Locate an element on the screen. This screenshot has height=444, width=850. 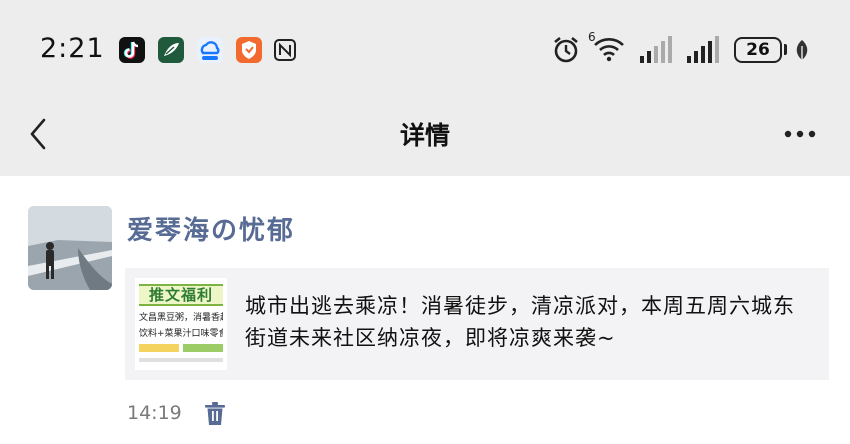
page-title: 详情 is located at coordinates (424, 135).